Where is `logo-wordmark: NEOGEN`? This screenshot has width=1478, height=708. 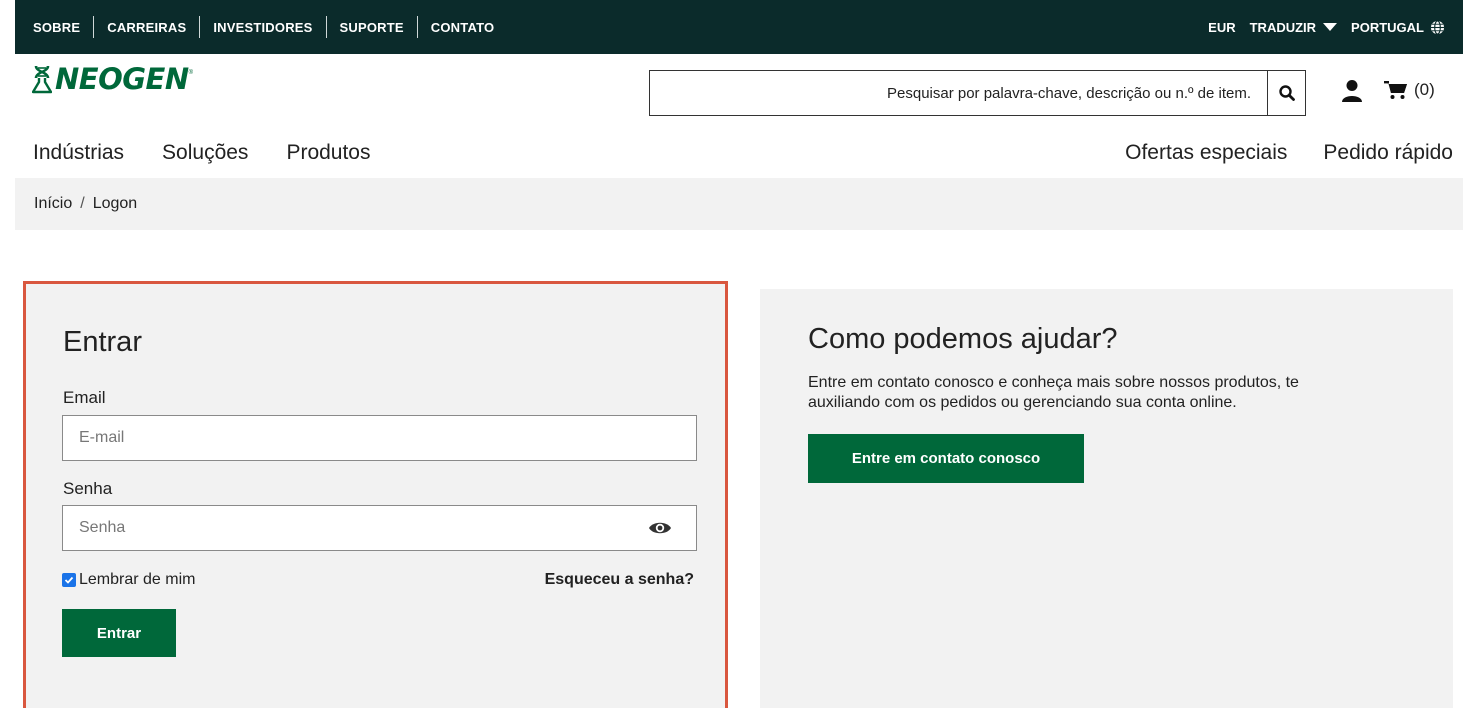
logo-wordmark: NEOGEN is located at coordinates (122, 79).